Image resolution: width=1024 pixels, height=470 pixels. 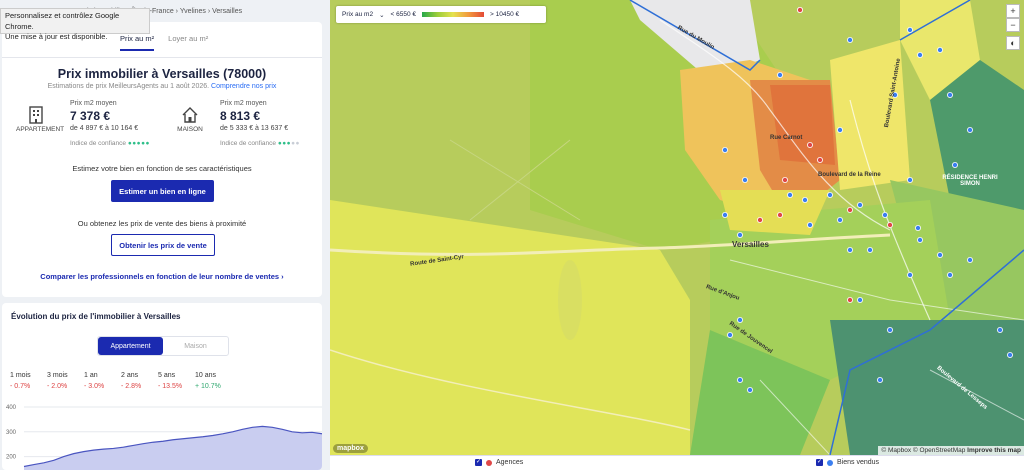 I want to click on legend-min: < 6550 €, so click(x=403, y=14).